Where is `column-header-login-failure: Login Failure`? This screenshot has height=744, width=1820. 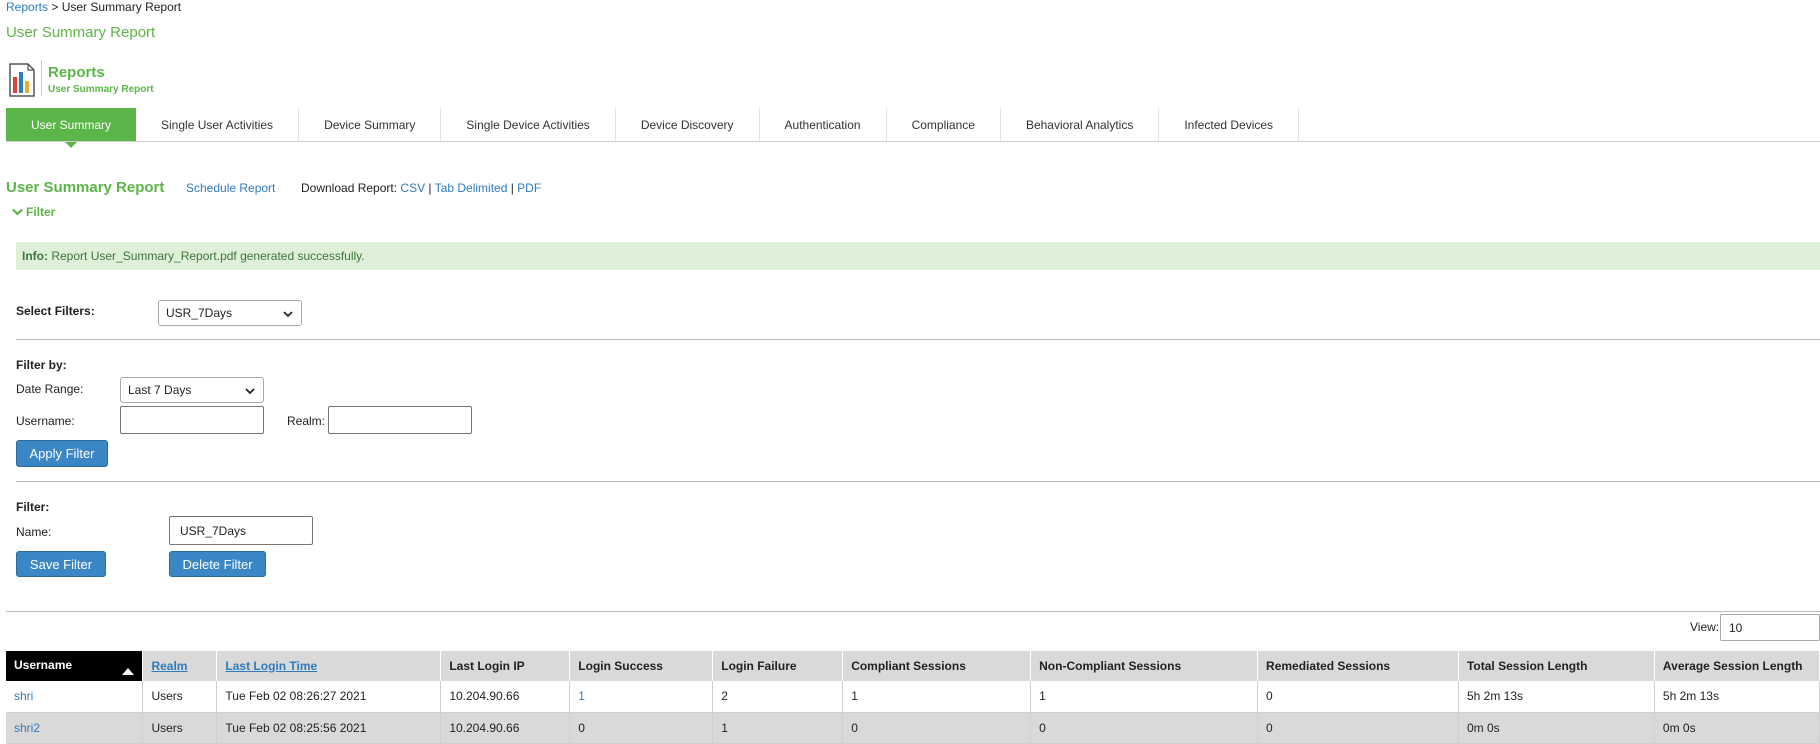
column-header-login-failure: Login Failure is located at coordinates (778, 666).